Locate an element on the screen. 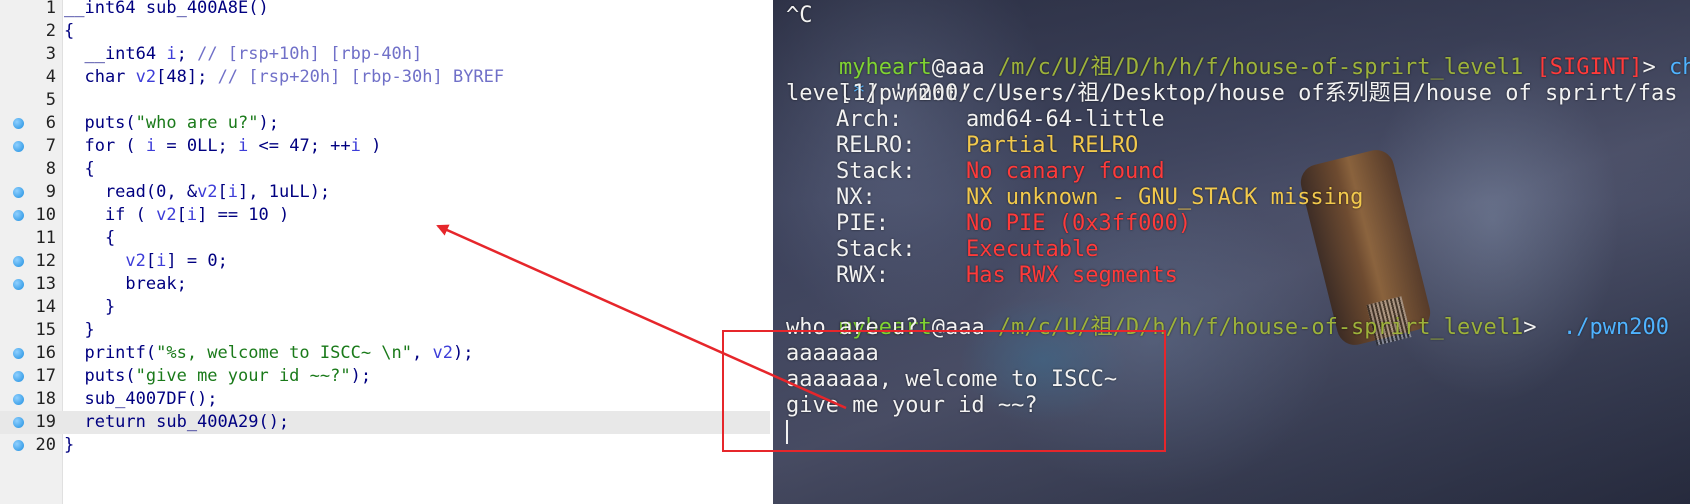 The height and width of the screenshot is (504, 1690). code-line: 1 __int64 sub_400A8E() is located at coordinates (385, 10).